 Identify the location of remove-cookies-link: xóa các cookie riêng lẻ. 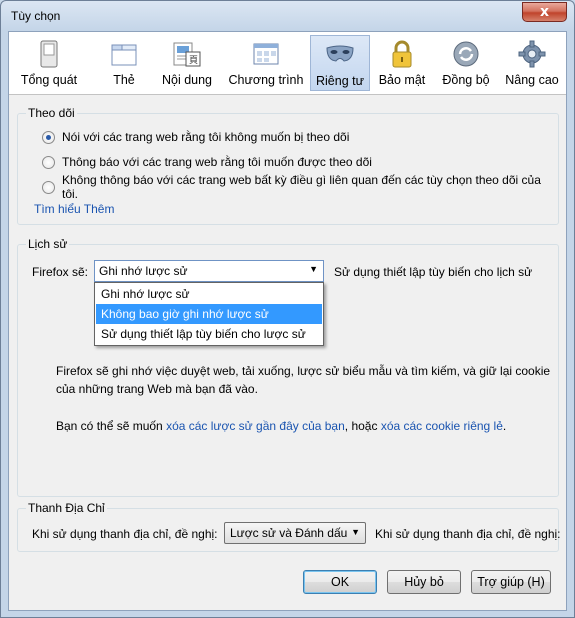
(442, 426).